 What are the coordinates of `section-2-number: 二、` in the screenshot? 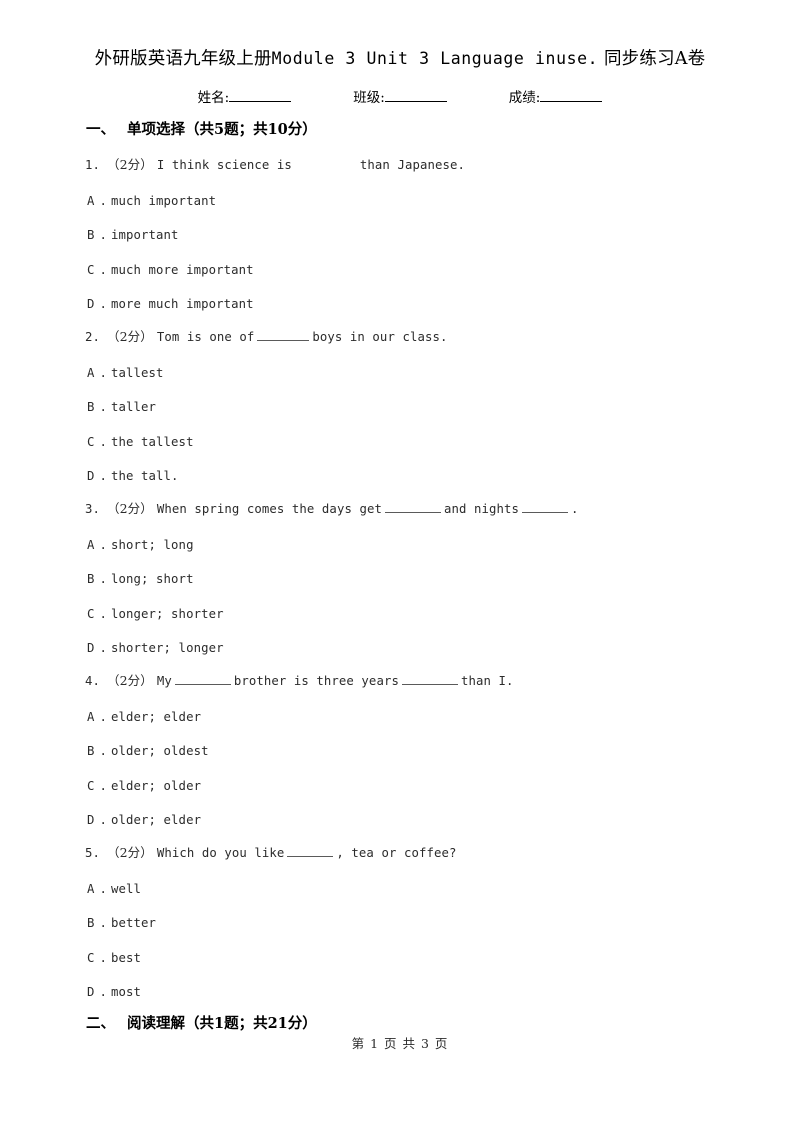 It's located at (100, 1023).